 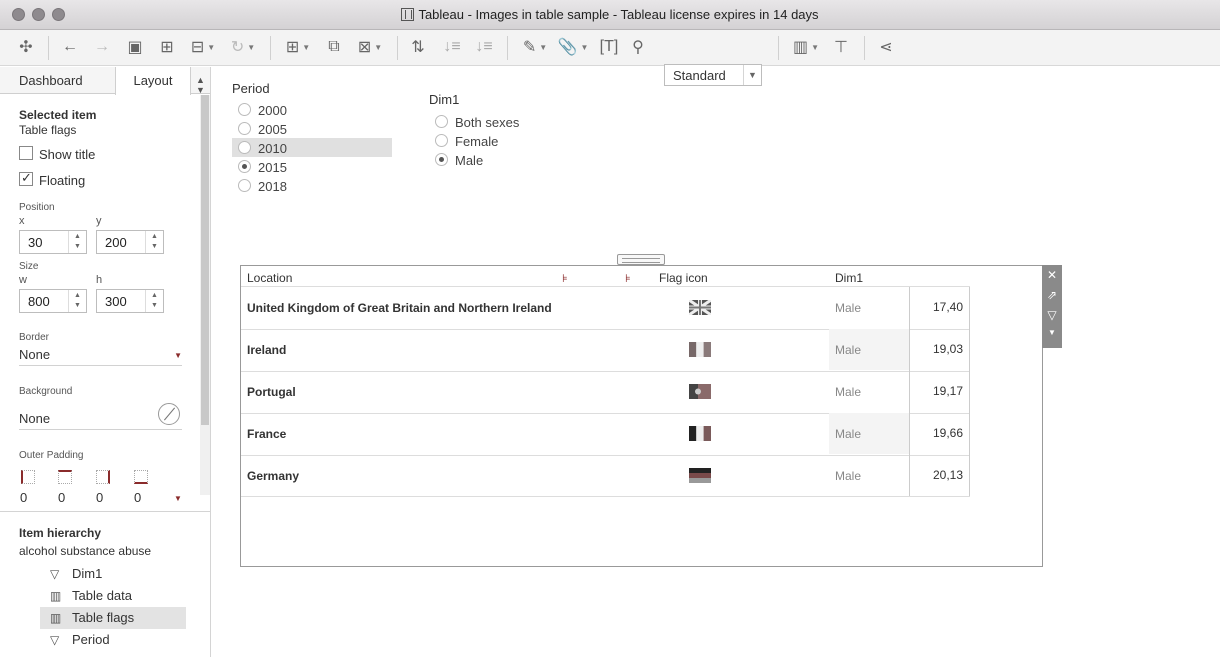 What do you see at coordinates (418, 47) in the screenshot?
I see `swap-rows-columns-icon: ⇅` at bounding box center [418, 47].